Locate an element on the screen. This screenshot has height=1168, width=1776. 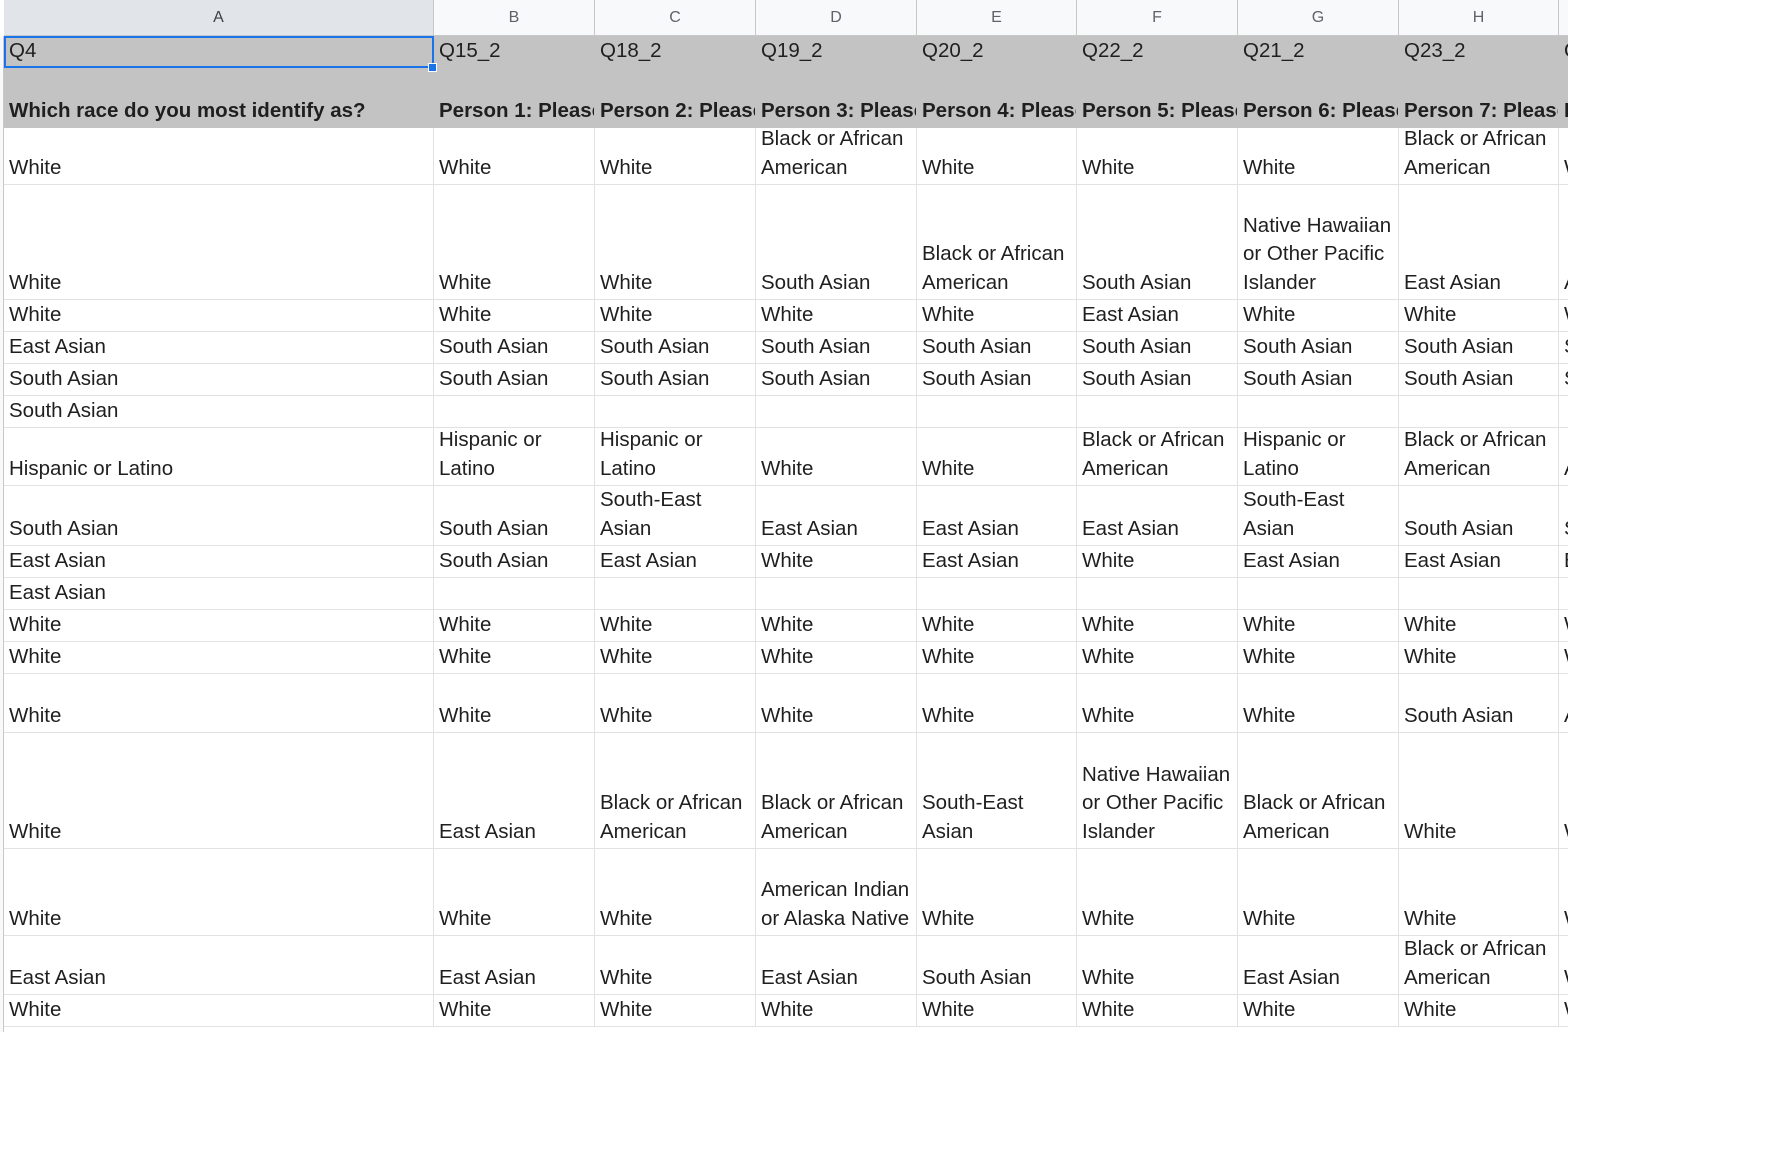
cell-i18: W is located at coordinates (1563, 965).